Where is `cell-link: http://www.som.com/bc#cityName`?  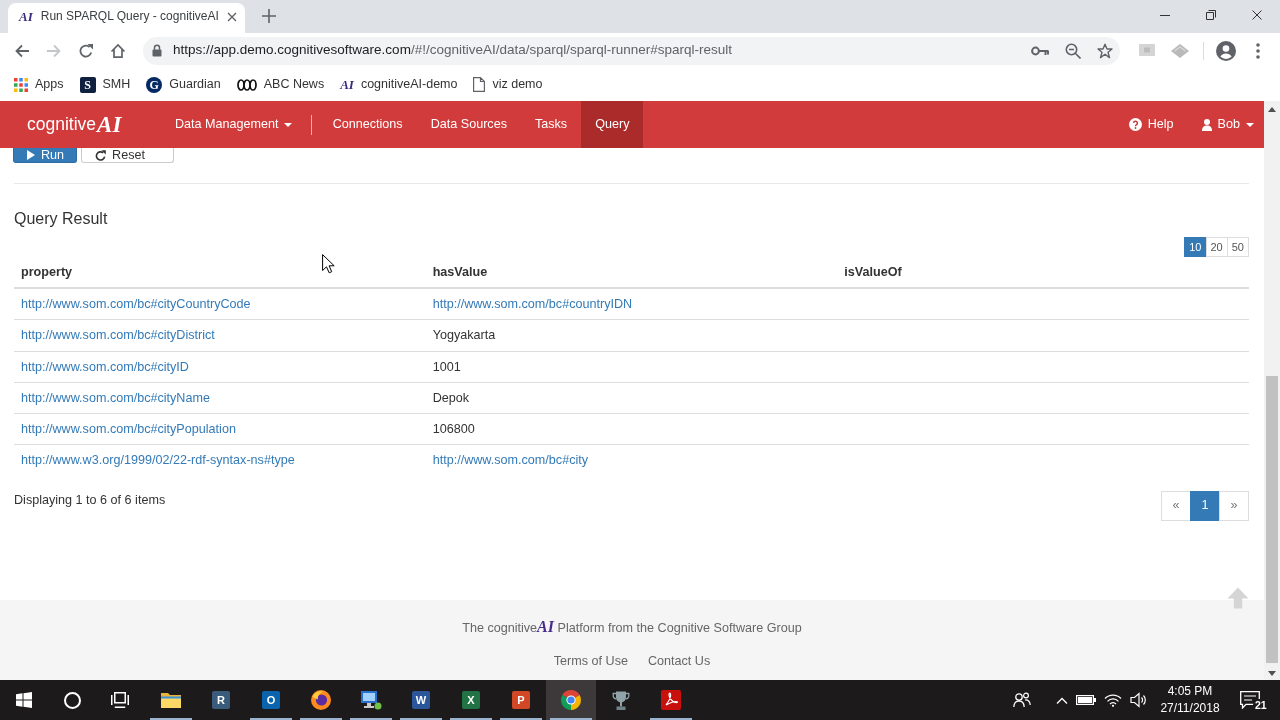
cell-link: http://www.som.com/bc#cityName is located at coordinates (115, 397).